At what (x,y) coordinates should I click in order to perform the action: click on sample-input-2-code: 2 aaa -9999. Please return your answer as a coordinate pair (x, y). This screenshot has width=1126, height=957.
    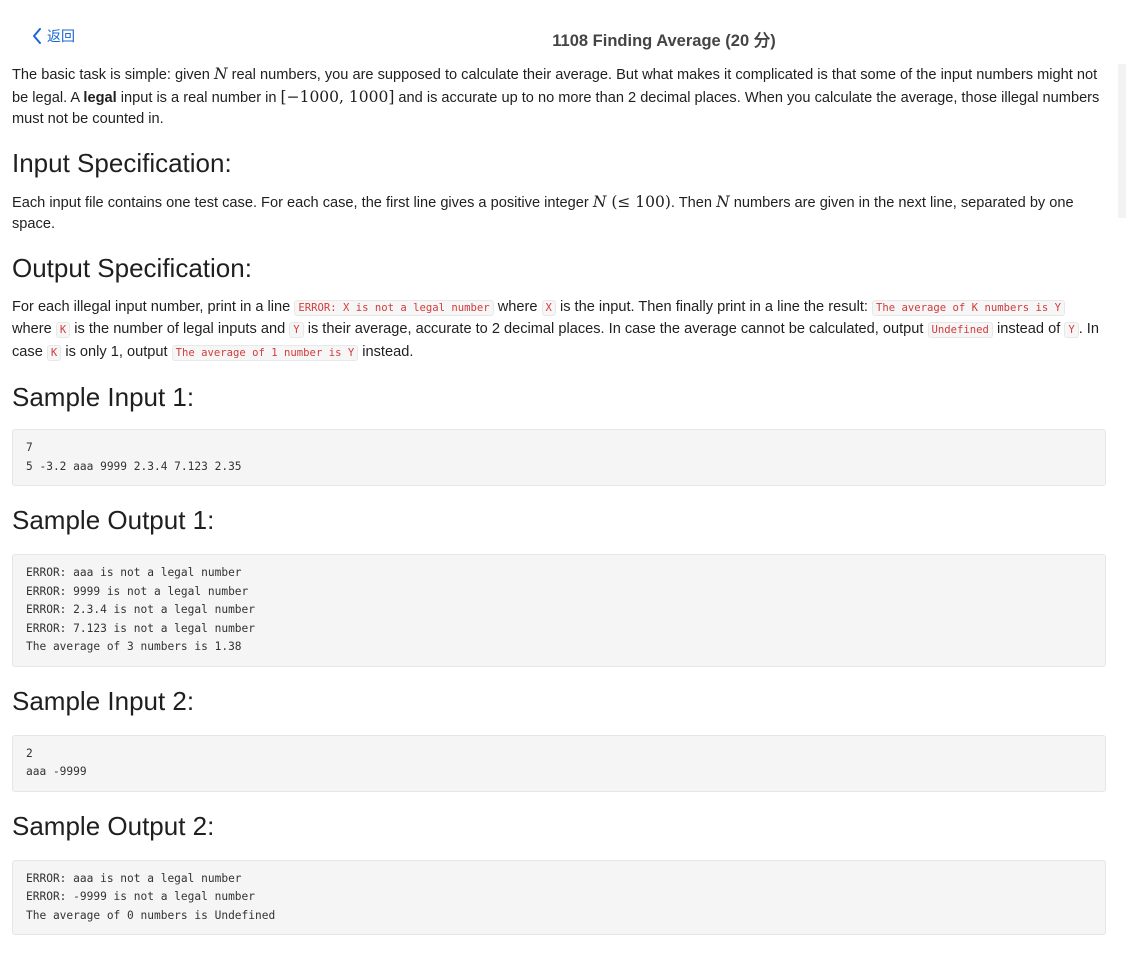
    Looking at the image, I should click on (559, 763).